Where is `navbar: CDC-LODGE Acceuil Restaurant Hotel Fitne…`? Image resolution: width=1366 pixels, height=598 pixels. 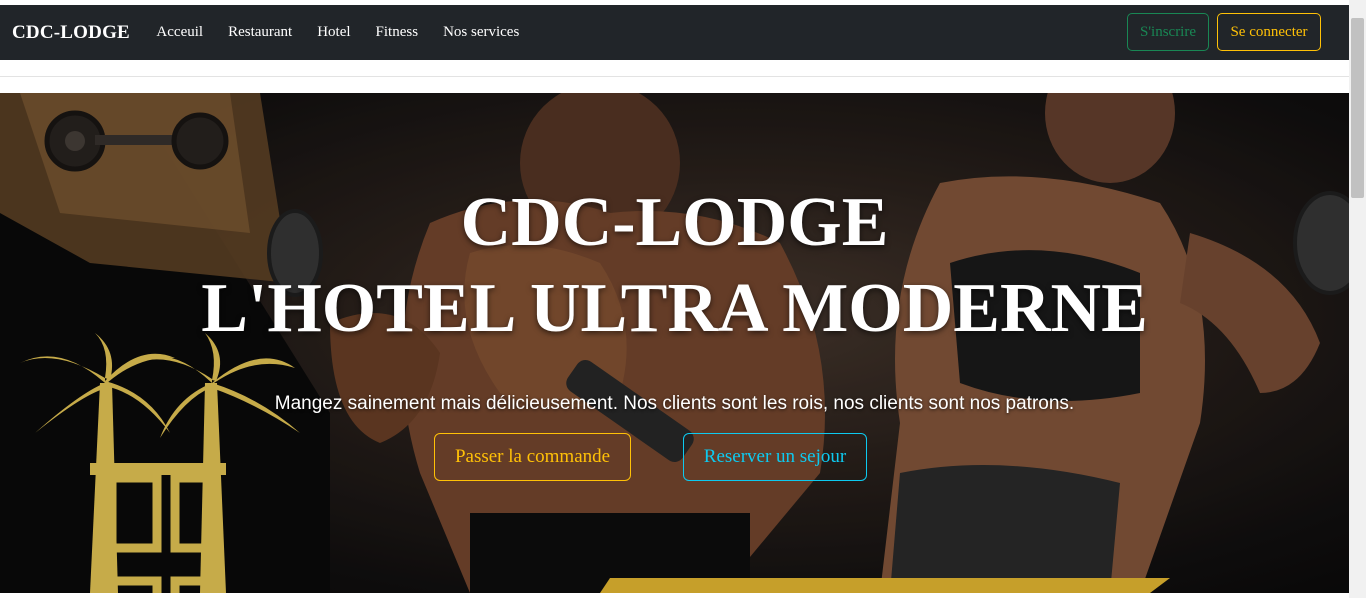
navbar: CDC-LODGE Acceuil Restaurant Hotel Fitne… is located at coordinates (674, 32).